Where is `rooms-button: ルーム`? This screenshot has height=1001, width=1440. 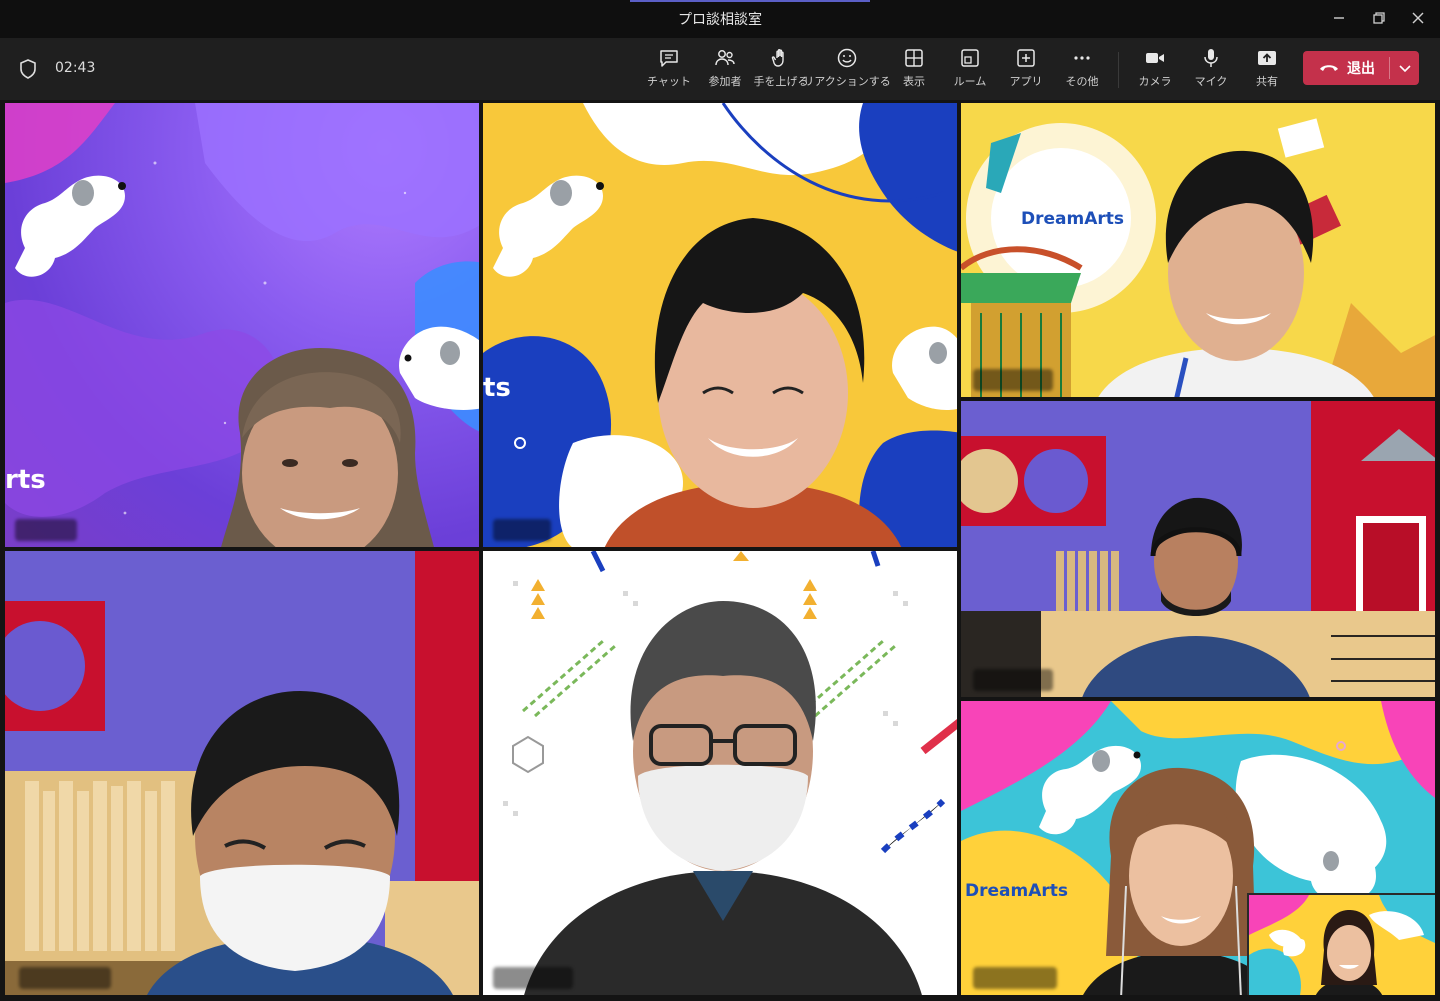 rooms-button: ルーム is located at coordinates (970, 70).